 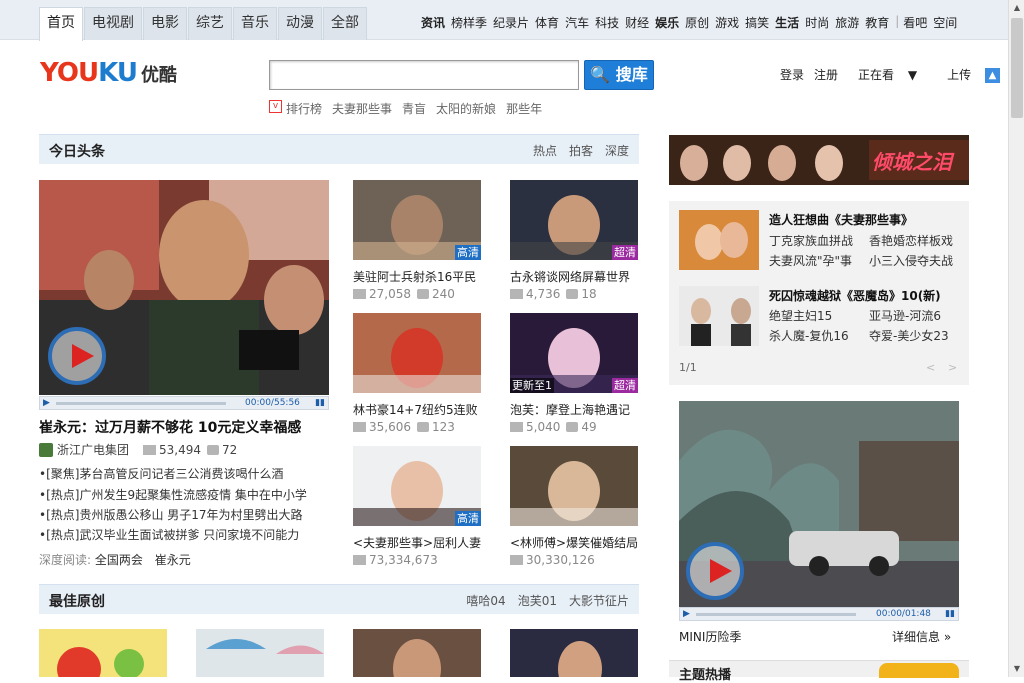 I want to click on hot-link: 青盲, so click(x=414, y=108).